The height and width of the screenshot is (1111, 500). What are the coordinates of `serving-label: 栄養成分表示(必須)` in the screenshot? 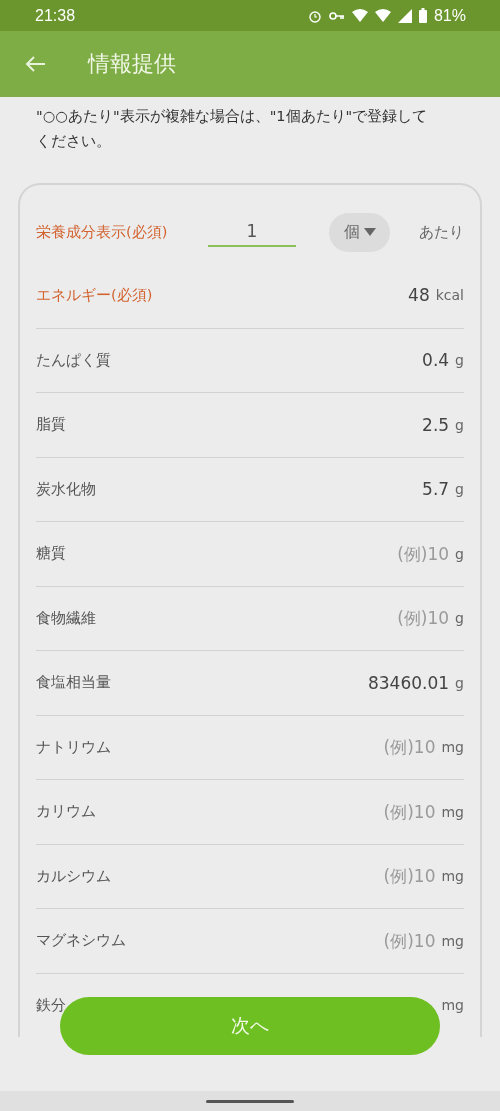 It's located at (102, 232).